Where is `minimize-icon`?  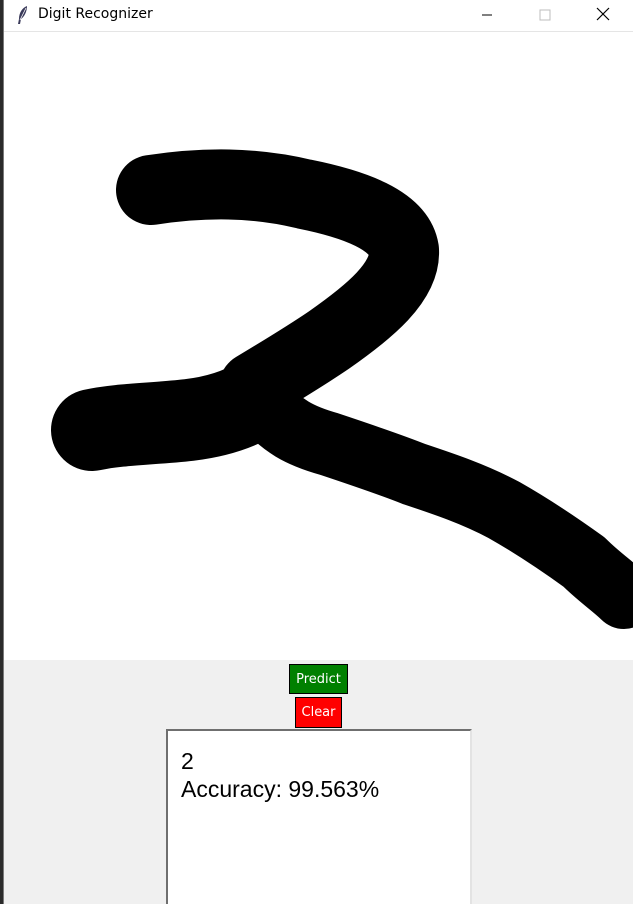 minimize-icon is located at coordinates (487, 15).